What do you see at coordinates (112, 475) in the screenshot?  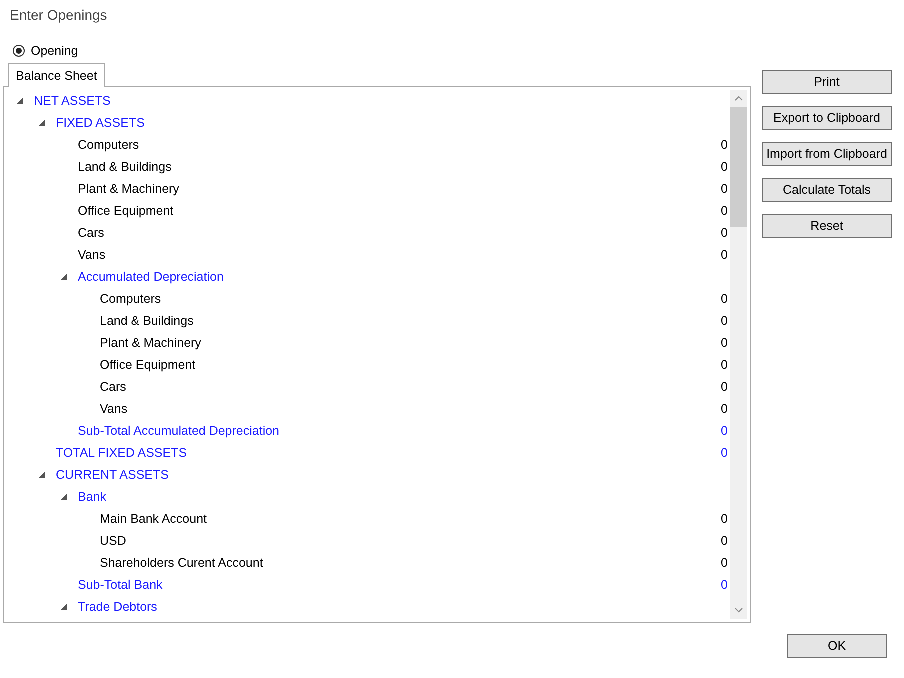 I see `tree-item: CURRENT ASSETS` at bounding box center [112, 475].